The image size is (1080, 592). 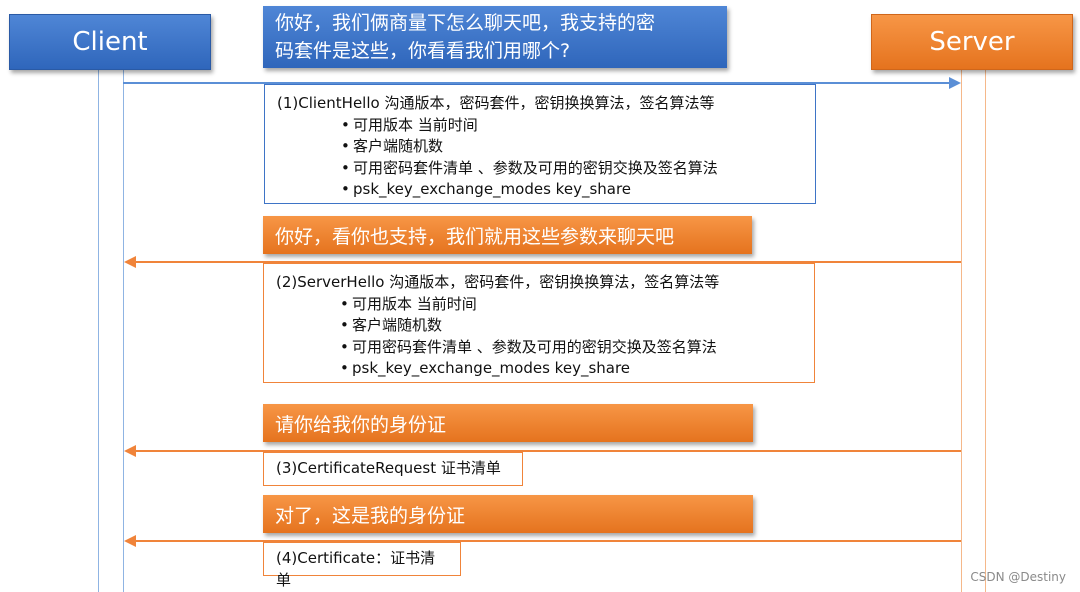 I want to click on server-participant: Server, so click(x=972, y=42).